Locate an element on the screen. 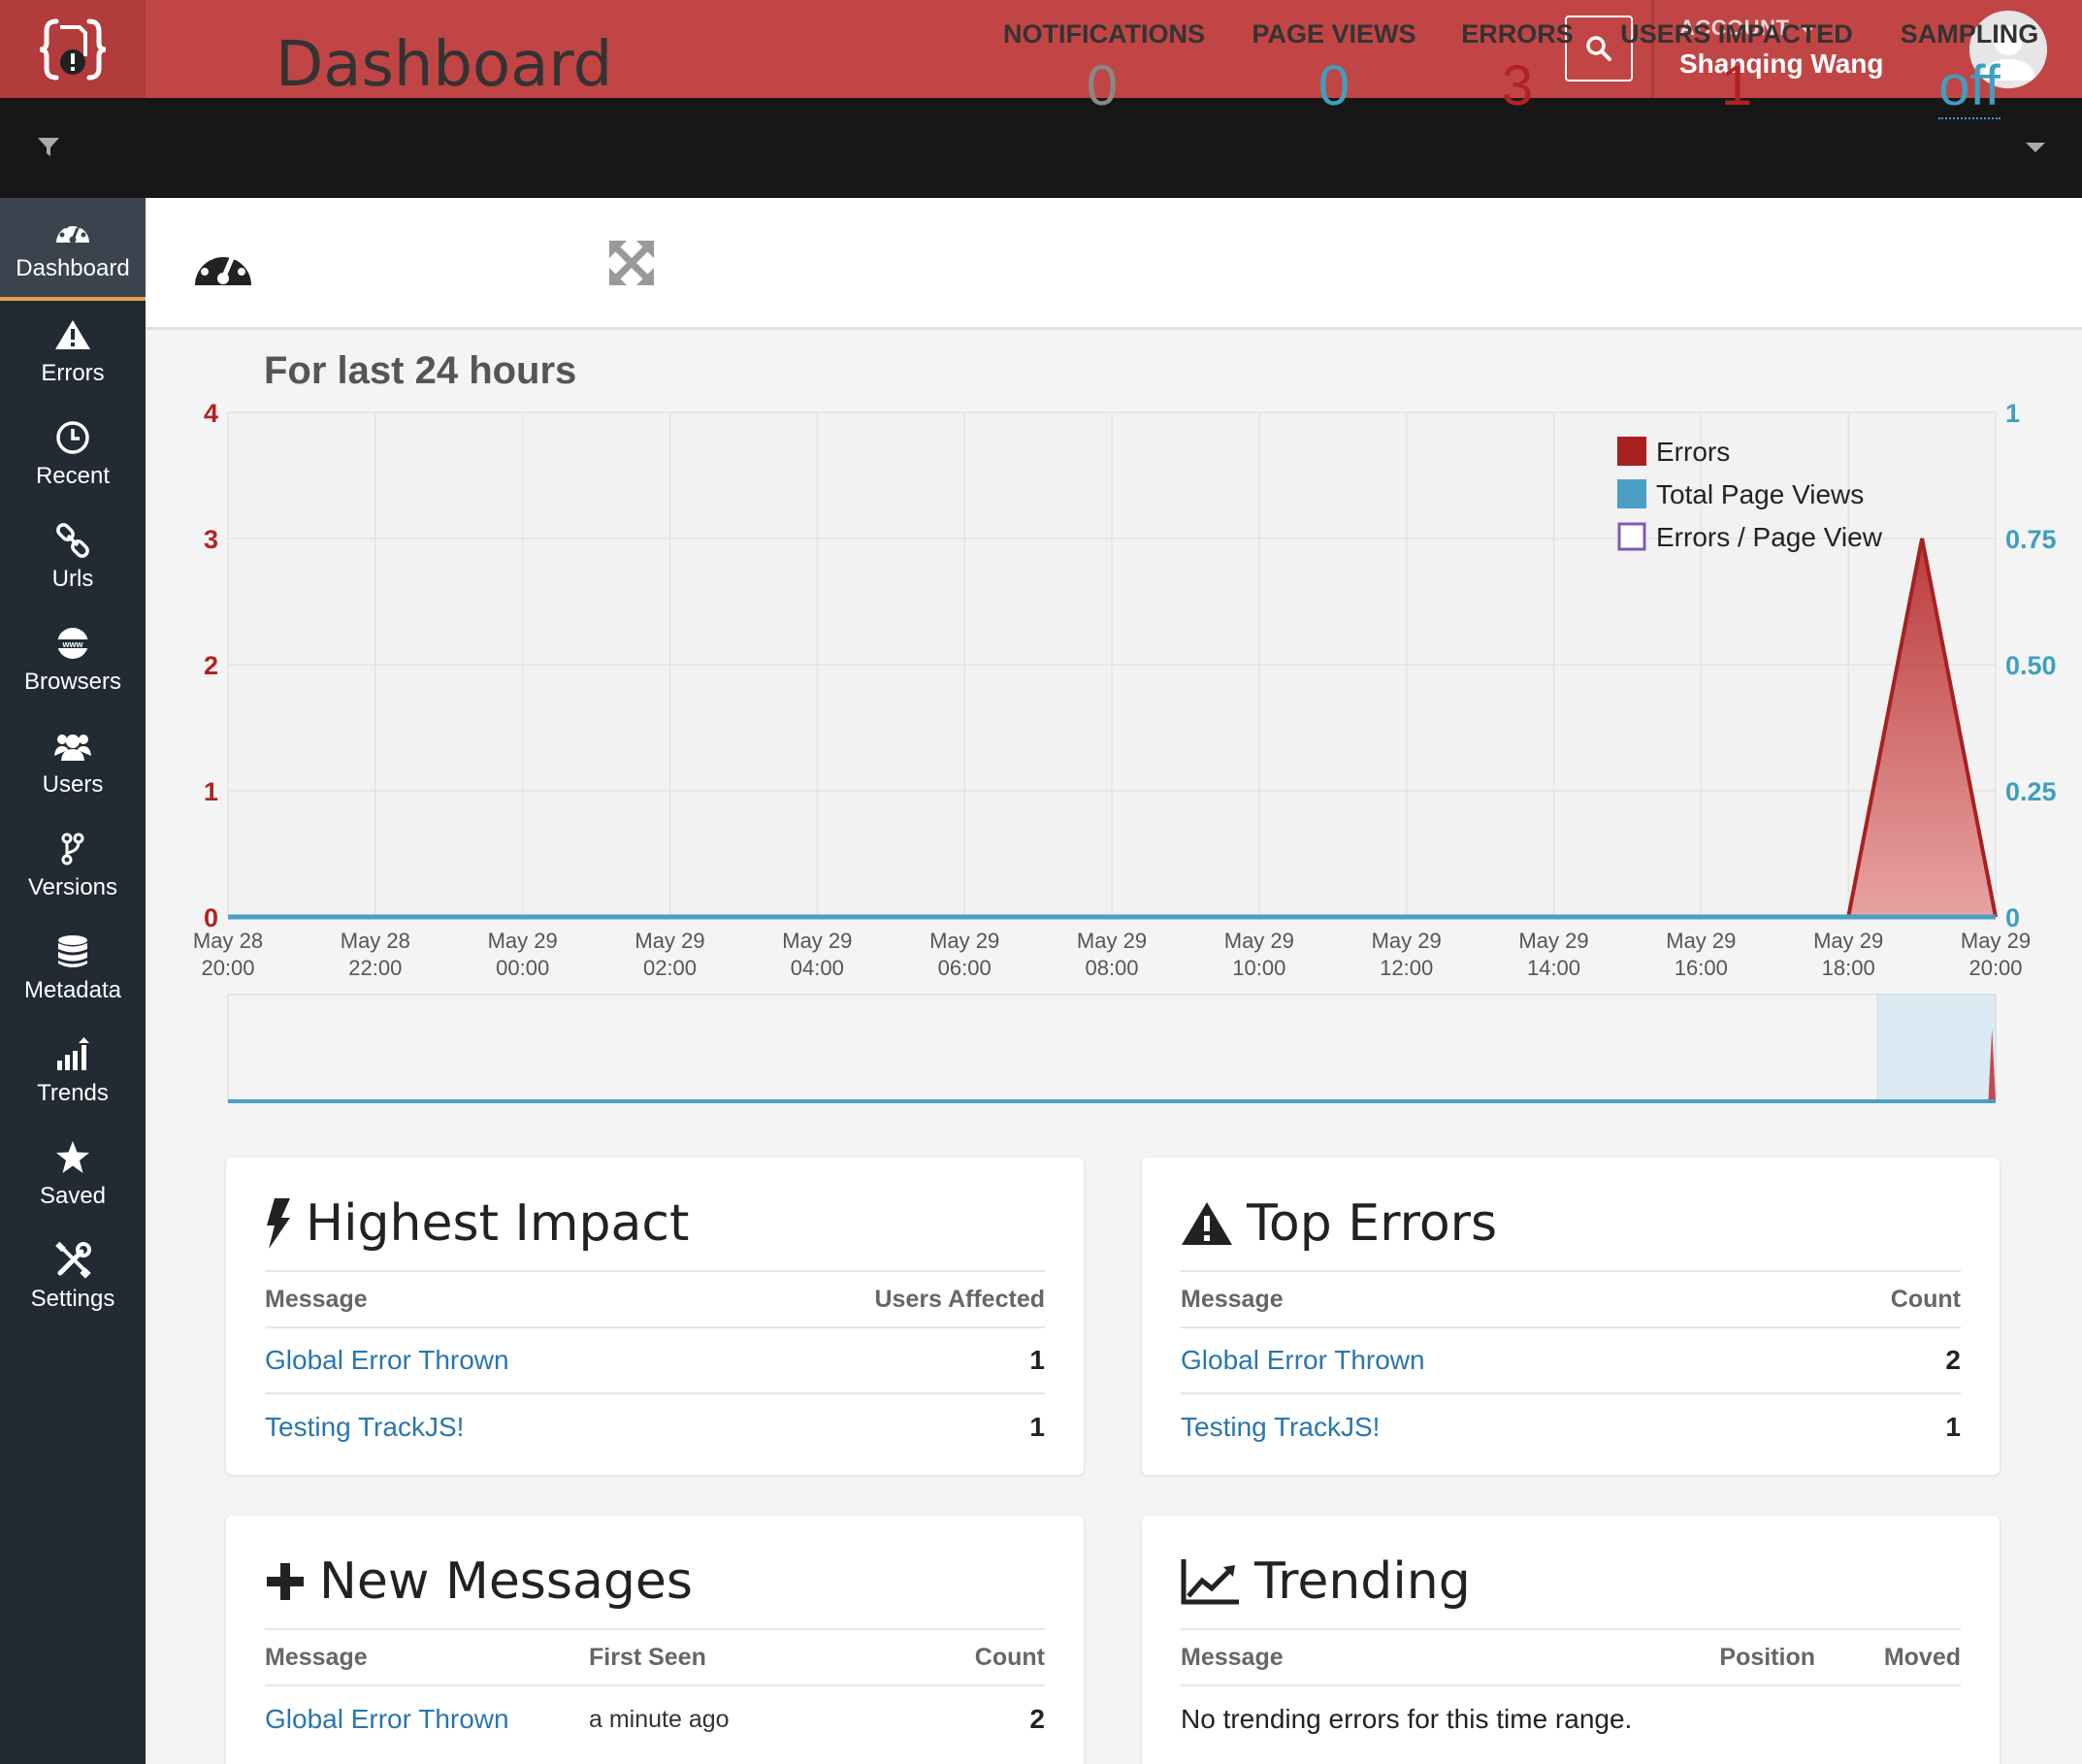  stat-value: off is located at coordinates (1969, 86).